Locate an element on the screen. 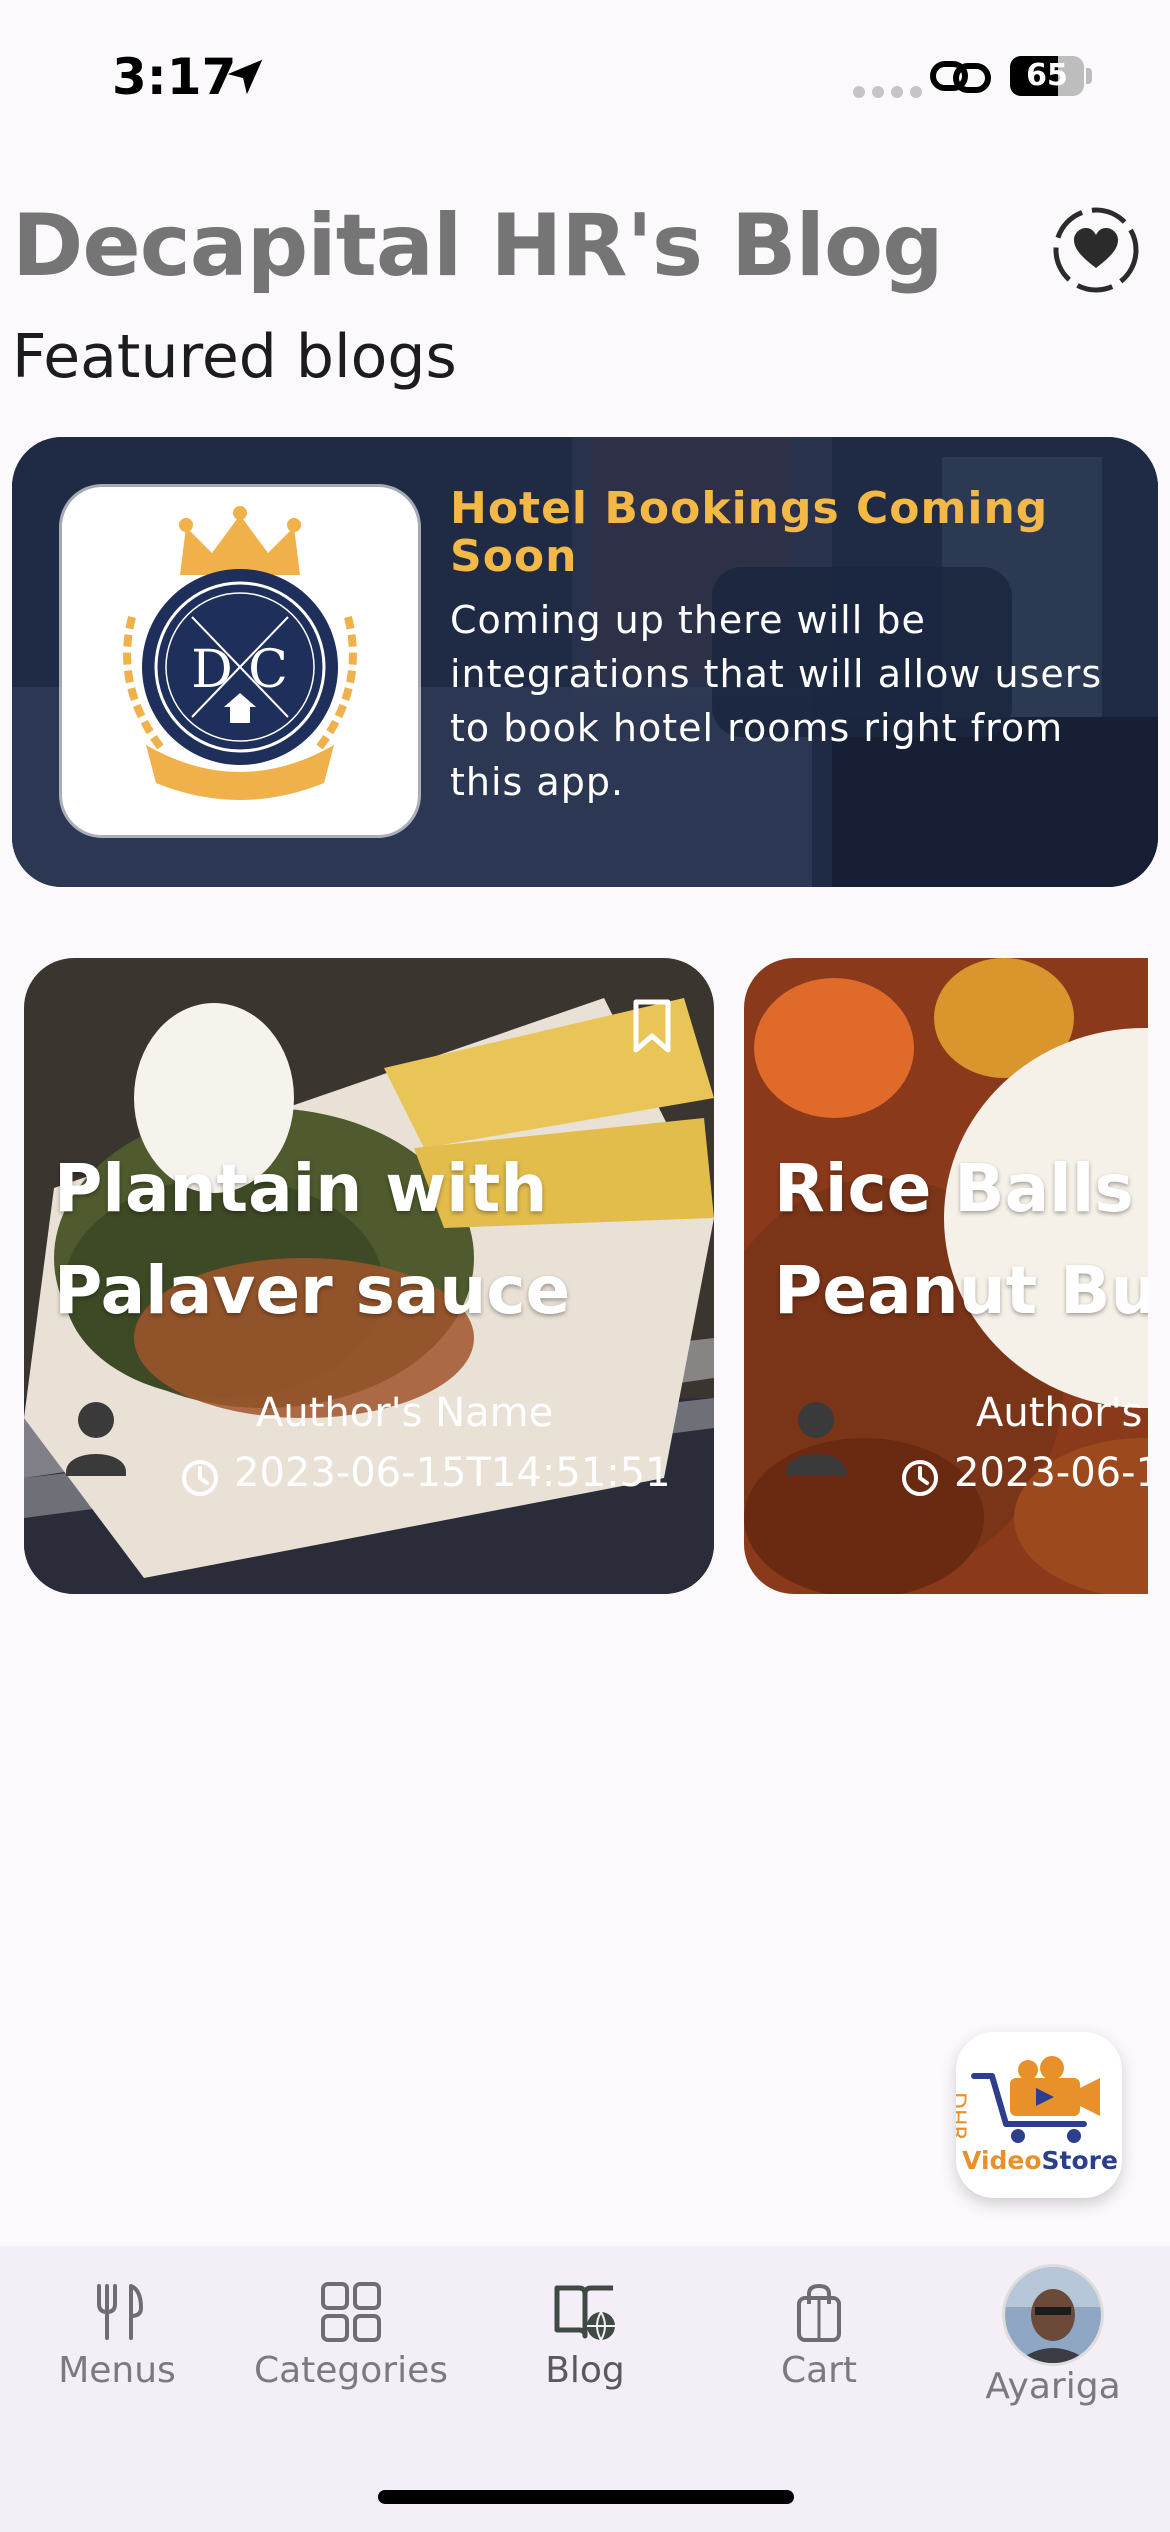  video-store-logo: DHR is located at coordinates (1028, 2099).